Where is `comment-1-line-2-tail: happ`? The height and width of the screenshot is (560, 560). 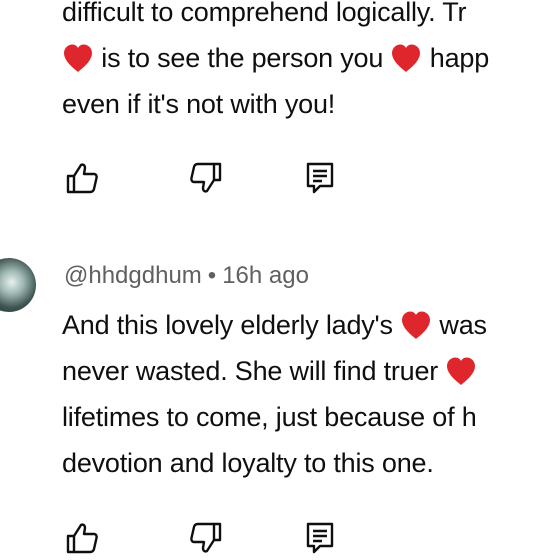
comment-1-line-2-tail: happ is located at coordinates (456, 58).